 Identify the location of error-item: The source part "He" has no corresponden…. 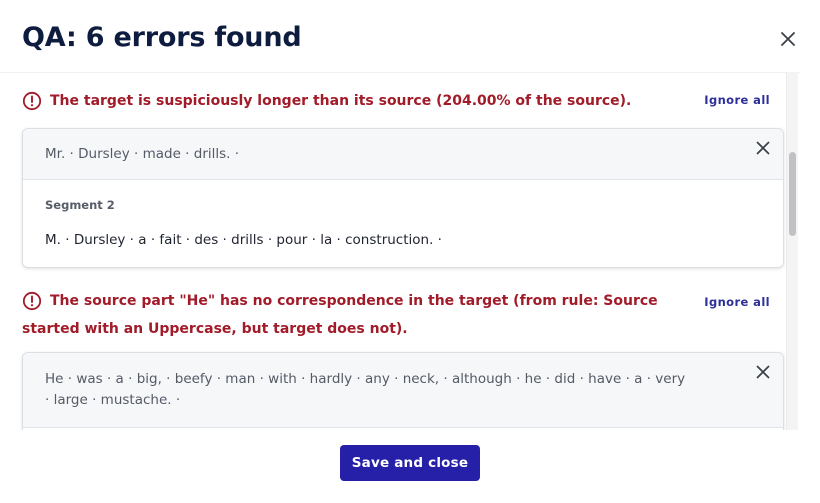
(402, 315).